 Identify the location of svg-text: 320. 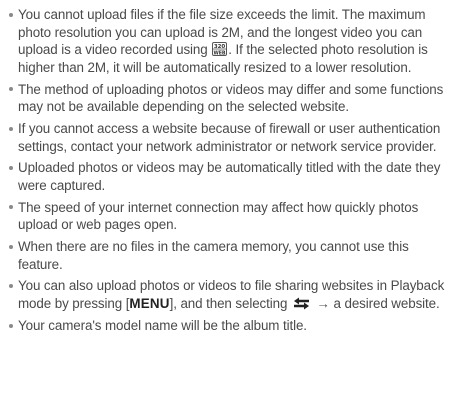
(219, 47).